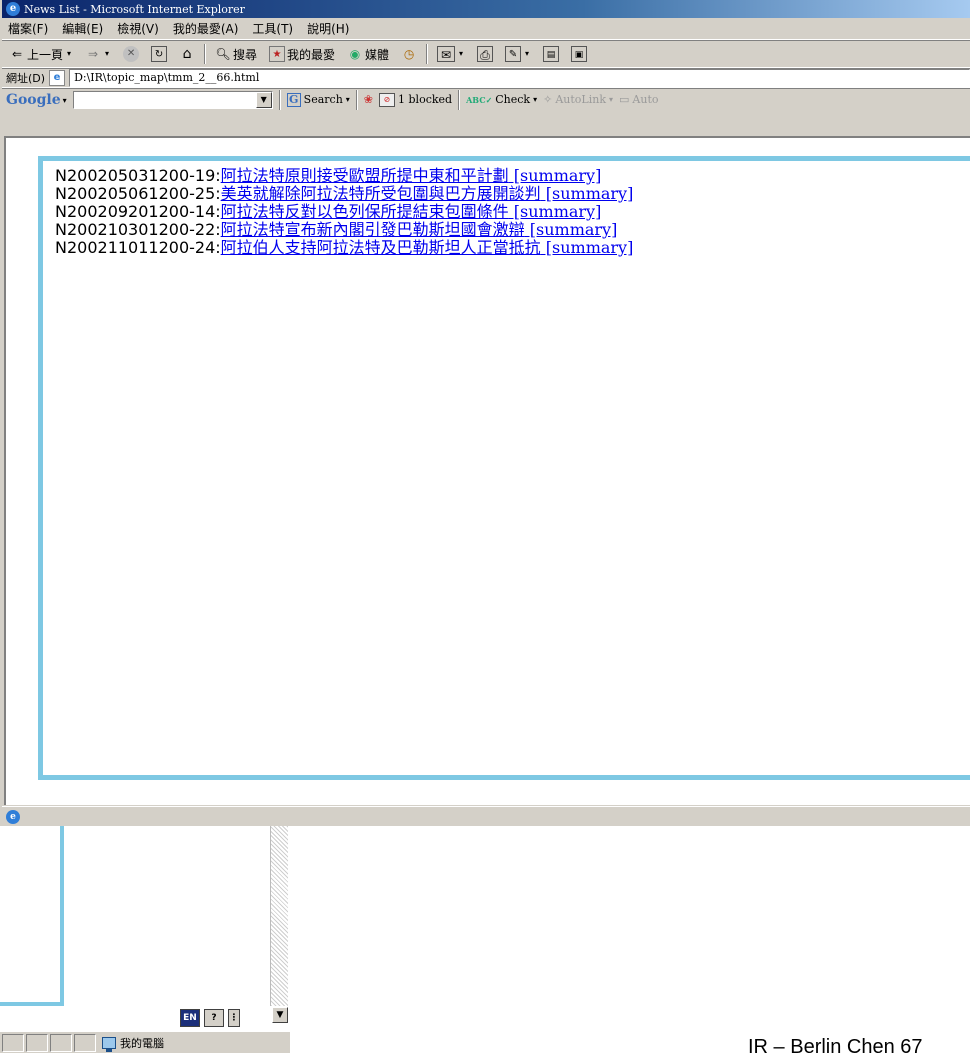 This screenshot has height=1053, width=970. I want to click on mail-button: ✉ ▾, so click(451, 54).